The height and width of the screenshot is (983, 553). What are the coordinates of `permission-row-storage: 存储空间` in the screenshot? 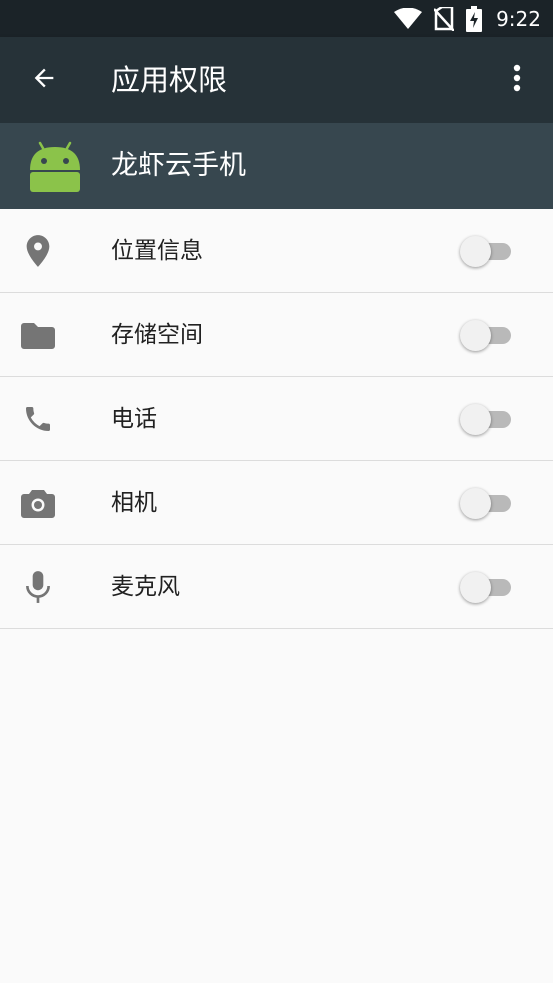 It's located at (276, 335).